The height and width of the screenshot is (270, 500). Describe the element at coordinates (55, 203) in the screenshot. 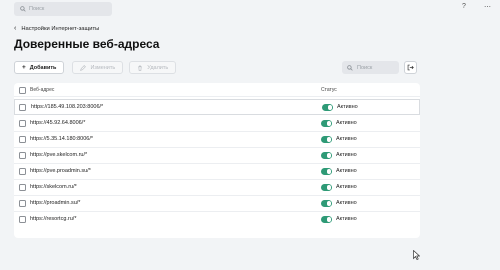

I see `row-url: https://proadmin.su/*` at that location.